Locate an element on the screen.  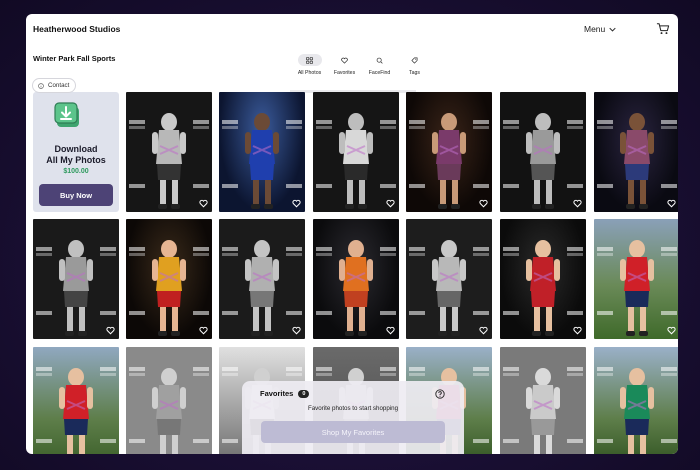
tab-label: FaceFind is located at coordinates (379, 73).